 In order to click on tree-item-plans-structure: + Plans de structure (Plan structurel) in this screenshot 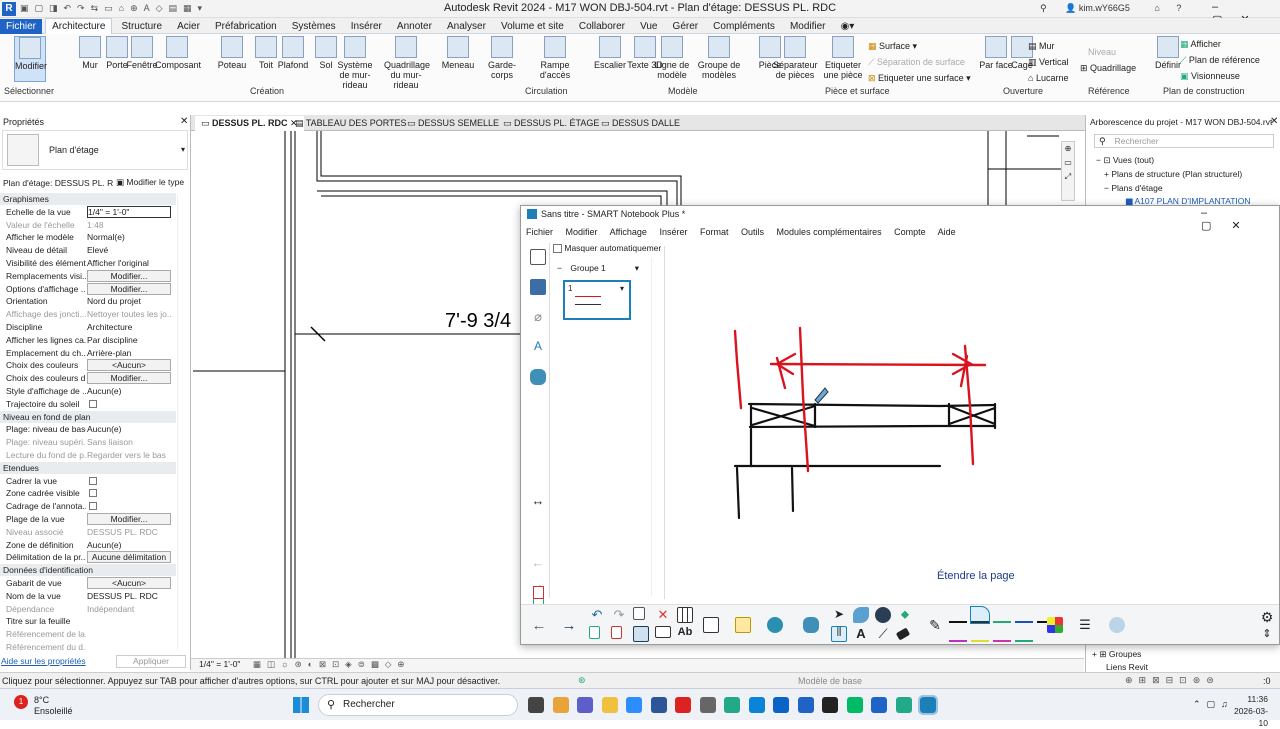, I will do `click(1173, 174)`.